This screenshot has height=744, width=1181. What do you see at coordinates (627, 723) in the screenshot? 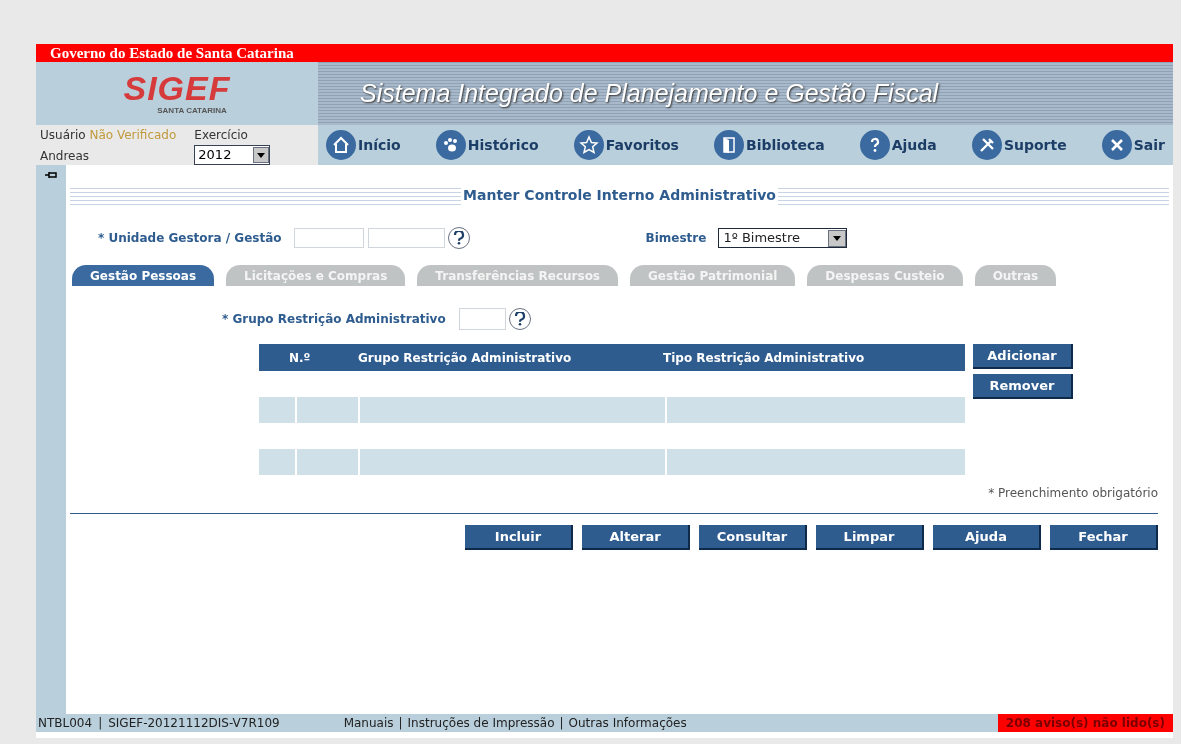
I see `footer-link: Outras Informações` at bounding box center [627, 723].